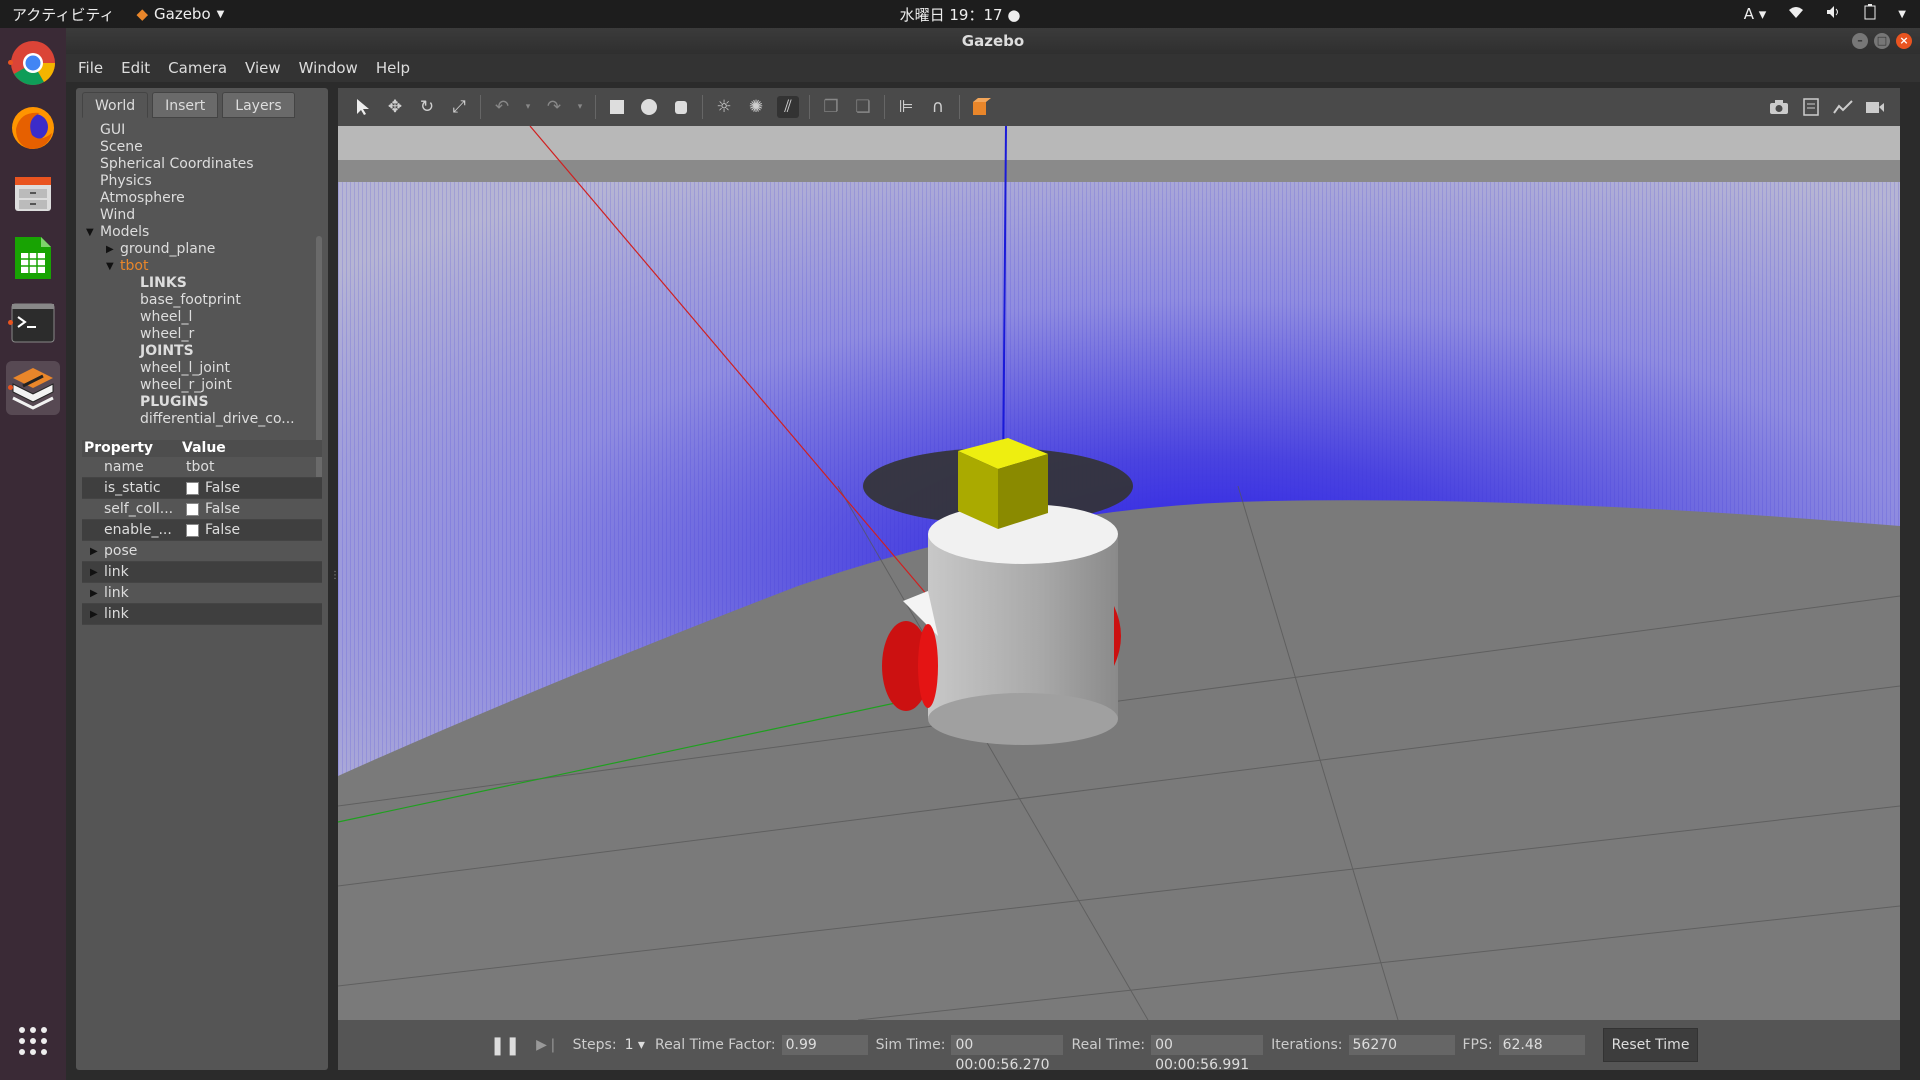 This screenshot has width=1920, height=1080. What do you see at coordinates (863, 107) in the screenshot?
I see `paste-icon: ❏` at bounding box center [863, 107].